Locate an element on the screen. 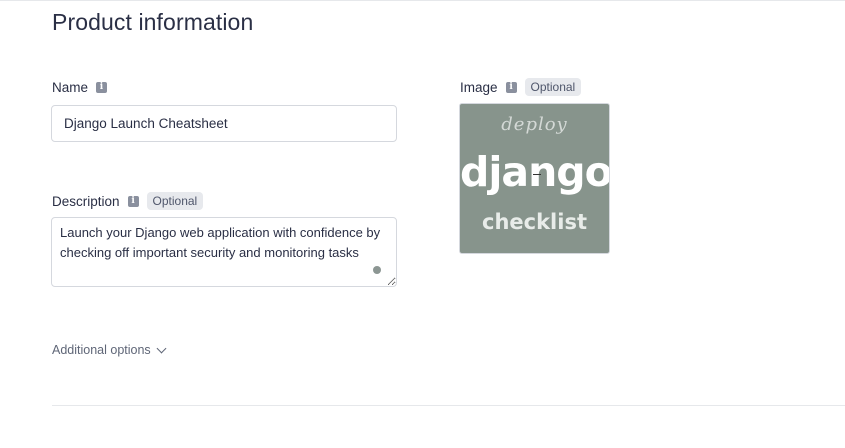 This screenshot has width=845, height=448. product-image-thumbnail: deploy django checklist is located at coordinates (534, 178).